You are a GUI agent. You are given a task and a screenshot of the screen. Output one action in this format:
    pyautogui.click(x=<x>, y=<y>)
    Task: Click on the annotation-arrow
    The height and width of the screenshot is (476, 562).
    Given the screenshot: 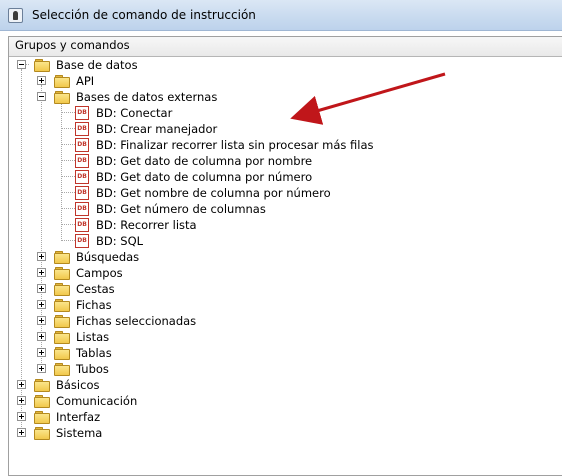 What is the action you would take?
    pyautogui.click(x=368, y=98)
    